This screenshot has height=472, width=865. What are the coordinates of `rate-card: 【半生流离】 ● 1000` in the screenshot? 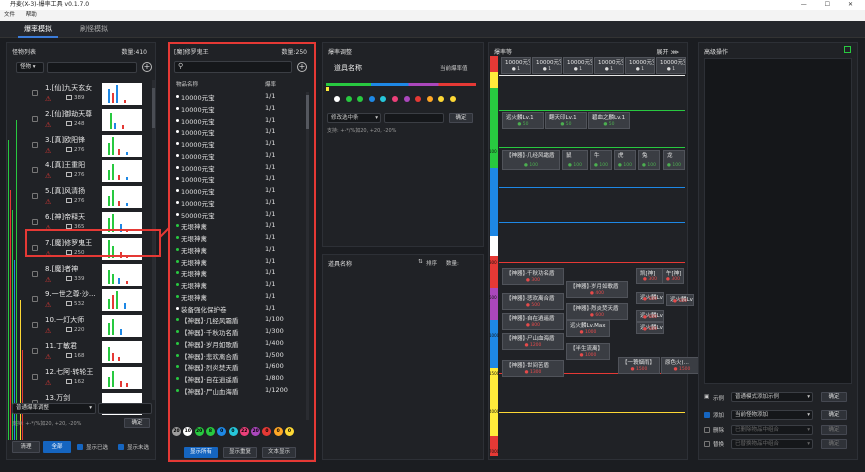 It's located at (588, 351).